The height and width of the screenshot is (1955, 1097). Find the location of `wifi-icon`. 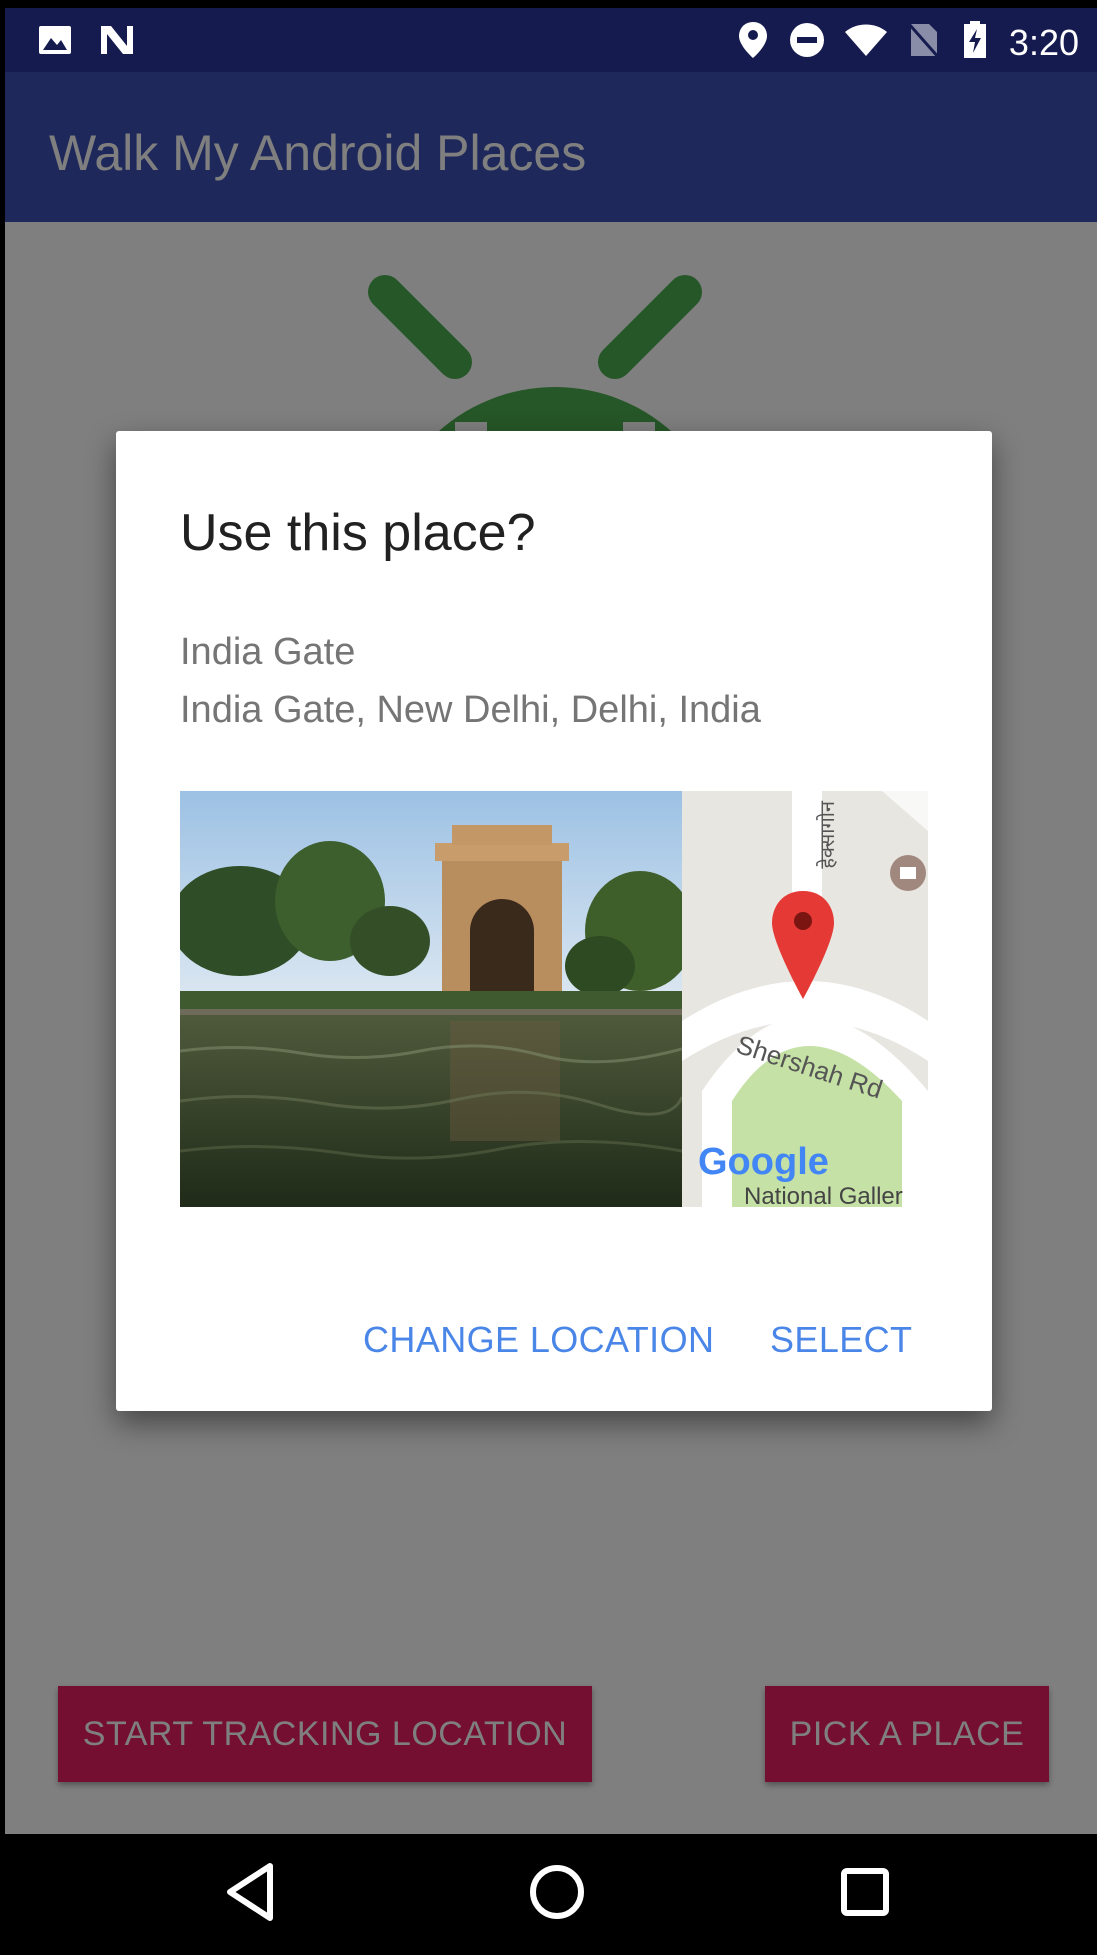

wifi-icon is located at coordinates (866, 42).